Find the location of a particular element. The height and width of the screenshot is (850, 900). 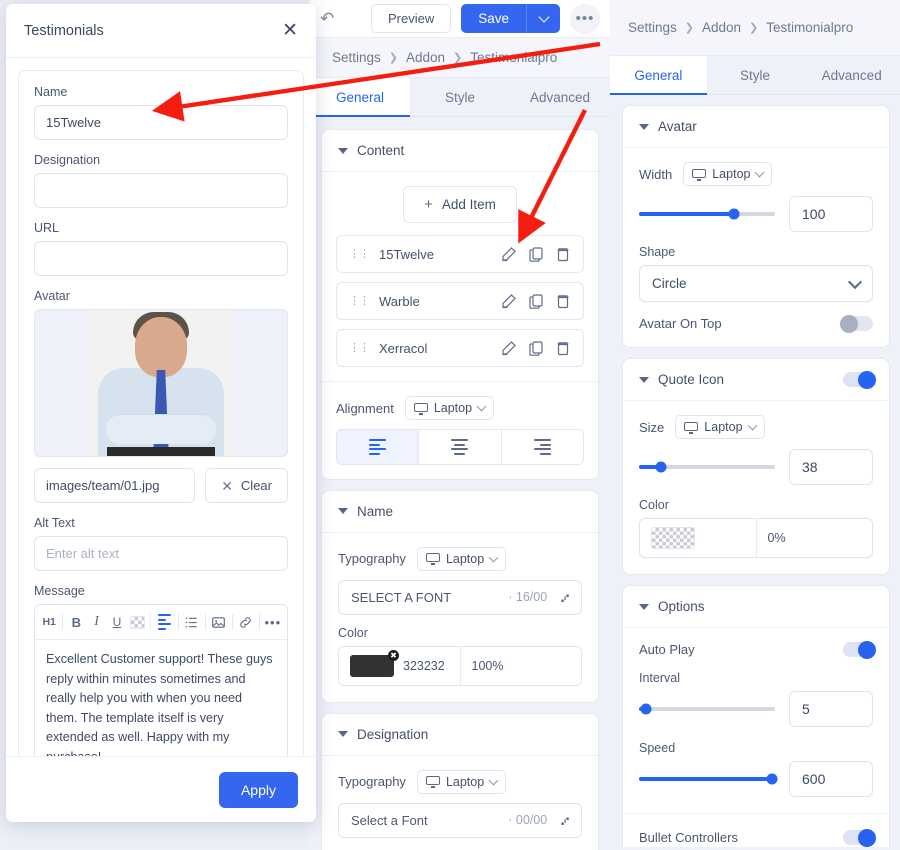

size-device-select: Laptop is located at coordinates (720, 427).